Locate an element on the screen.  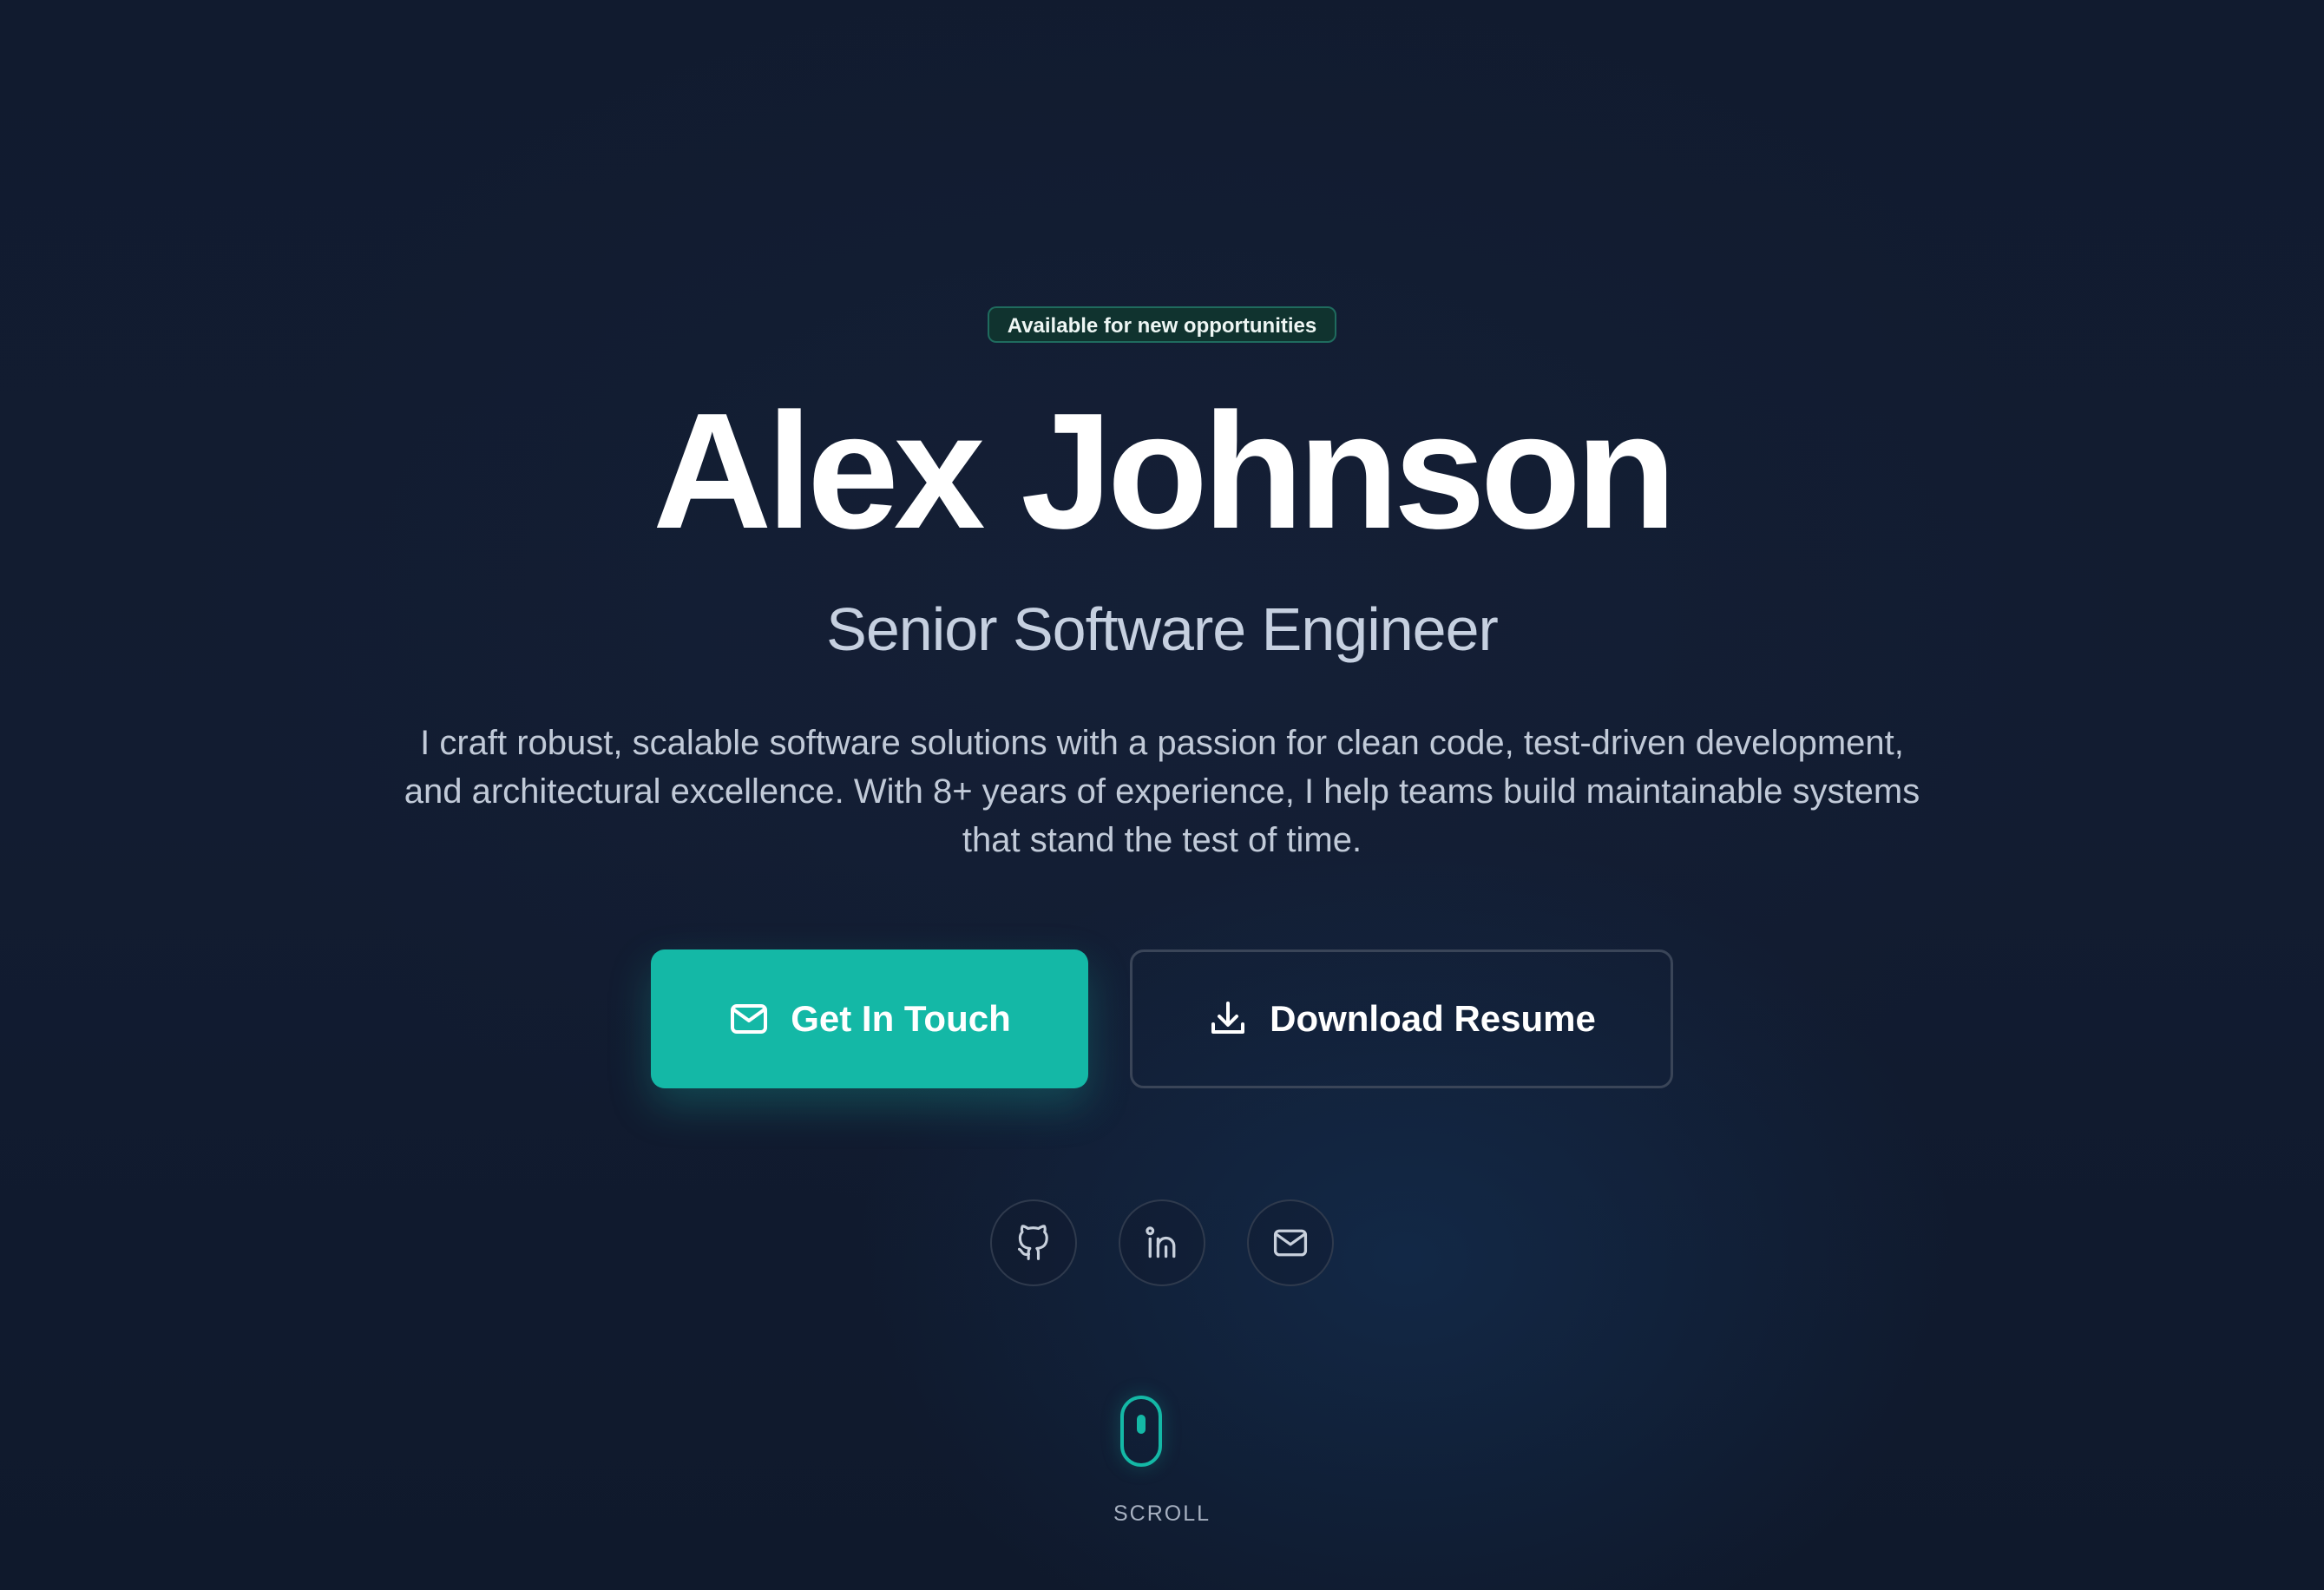
get-in-touch-label: Get In Touch is located at coordinates (901, 1018).